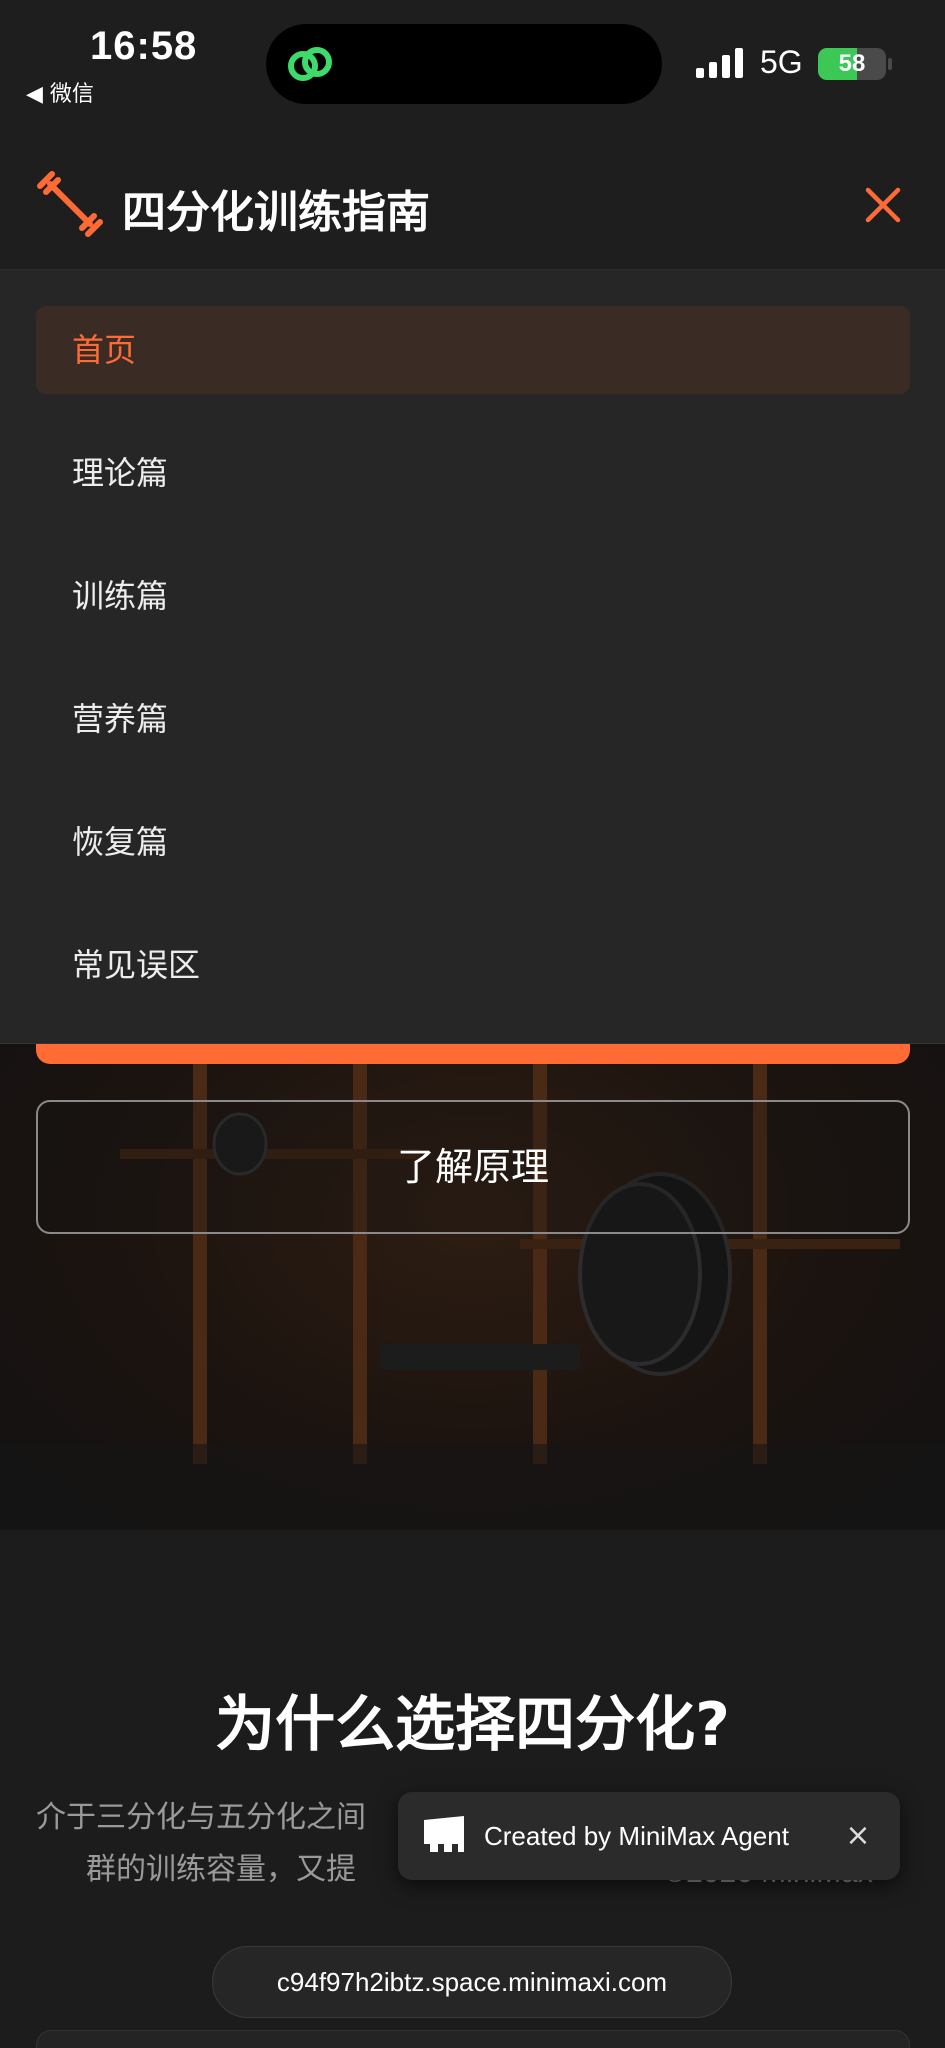 The width and height of the screenshot is (945, 2048). Describe the element at coordinates (144, 46) in the screenshot. I see `status-time: 16:58` at that location.